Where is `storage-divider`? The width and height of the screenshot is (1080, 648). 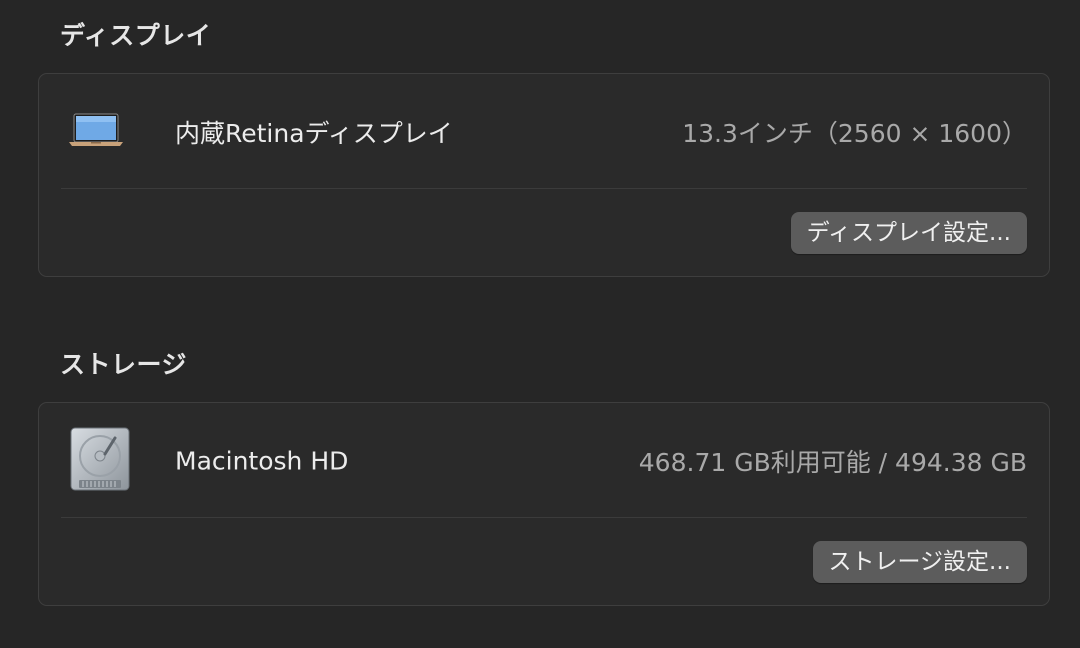 storage-divider is located at coordinates (544, 517).